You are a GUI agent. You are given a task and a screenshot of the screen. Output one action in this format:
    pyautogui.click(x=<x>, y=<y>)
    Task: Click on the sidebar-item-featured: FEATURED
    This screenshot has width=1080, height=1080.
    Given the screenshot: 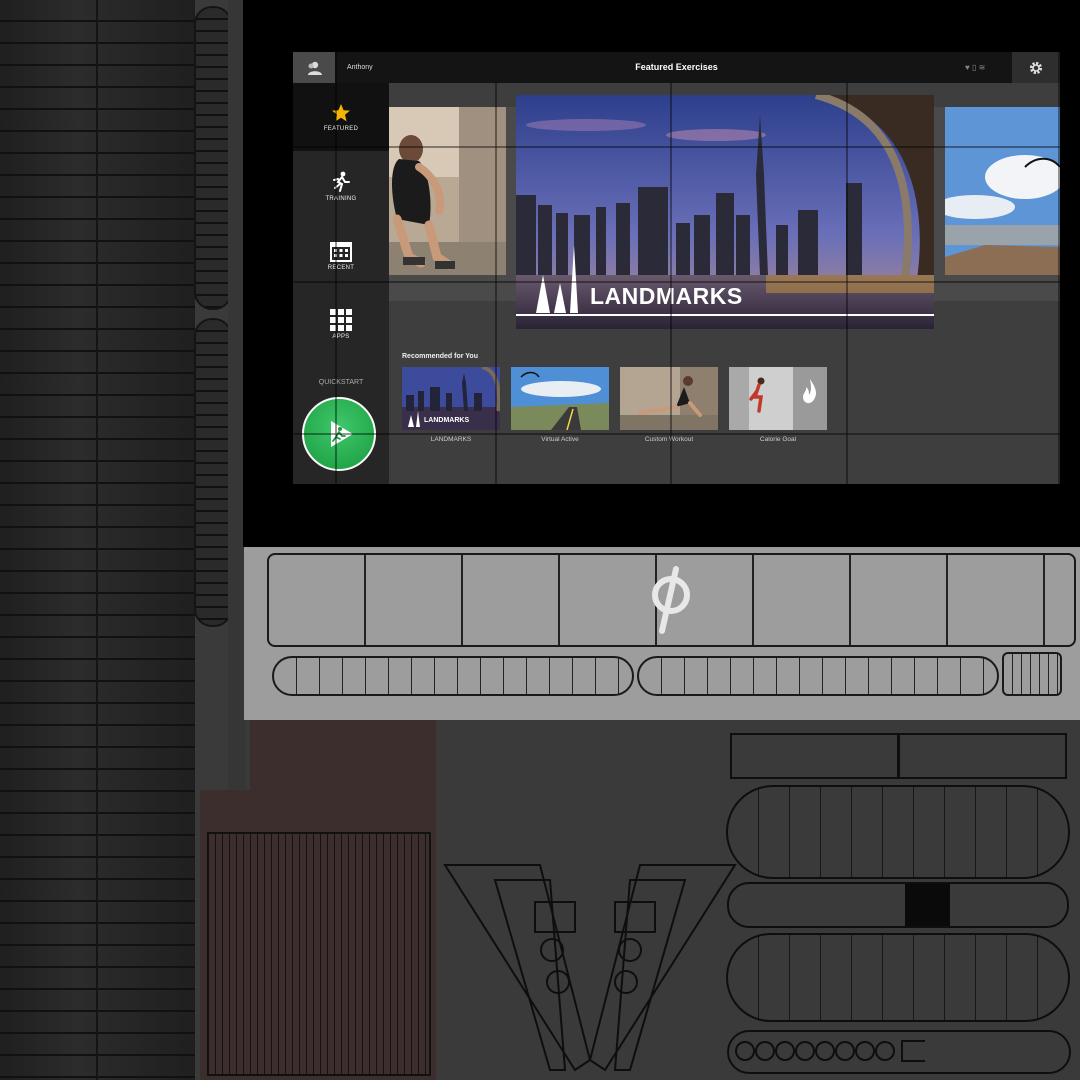 What is the action you would take?
    pyautogui.click(x=341, y=117)
    